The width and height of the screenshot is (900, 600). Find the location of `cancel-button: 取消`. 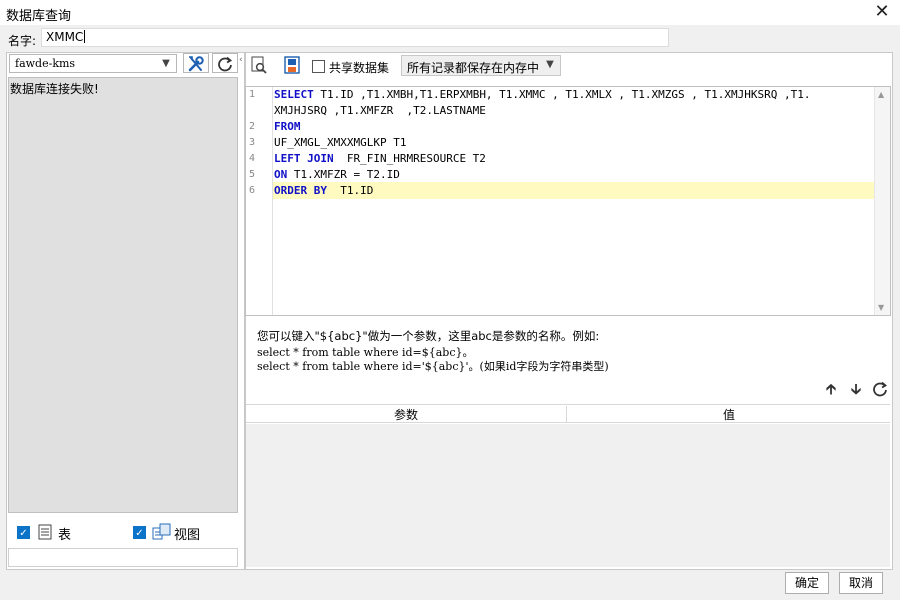

cancel-button: 取消 is located at coordinates (861, 583).